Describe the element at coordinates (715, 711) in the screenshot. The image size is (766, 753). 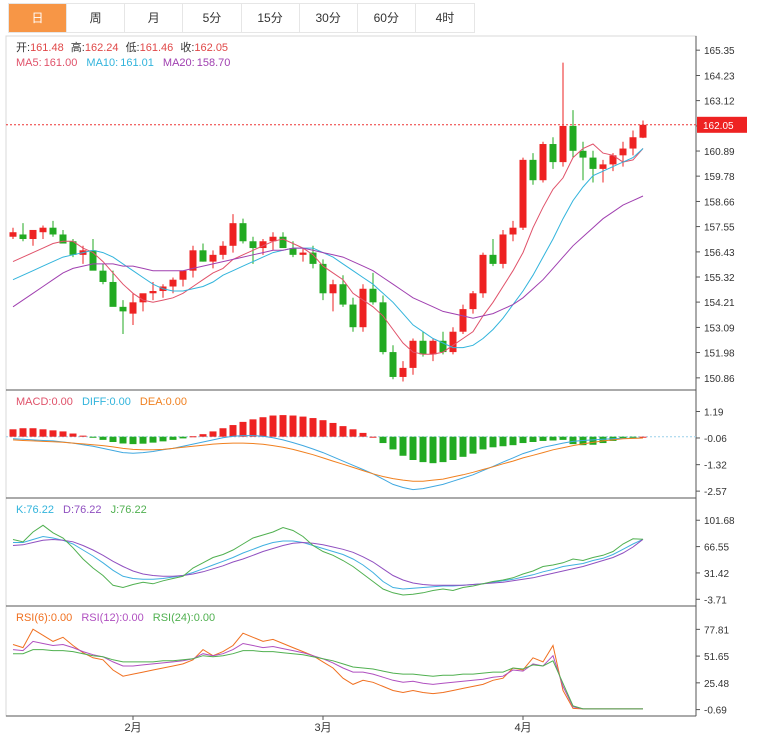
I see `rsi-axis-tick-label-3: -0.69` at that location.